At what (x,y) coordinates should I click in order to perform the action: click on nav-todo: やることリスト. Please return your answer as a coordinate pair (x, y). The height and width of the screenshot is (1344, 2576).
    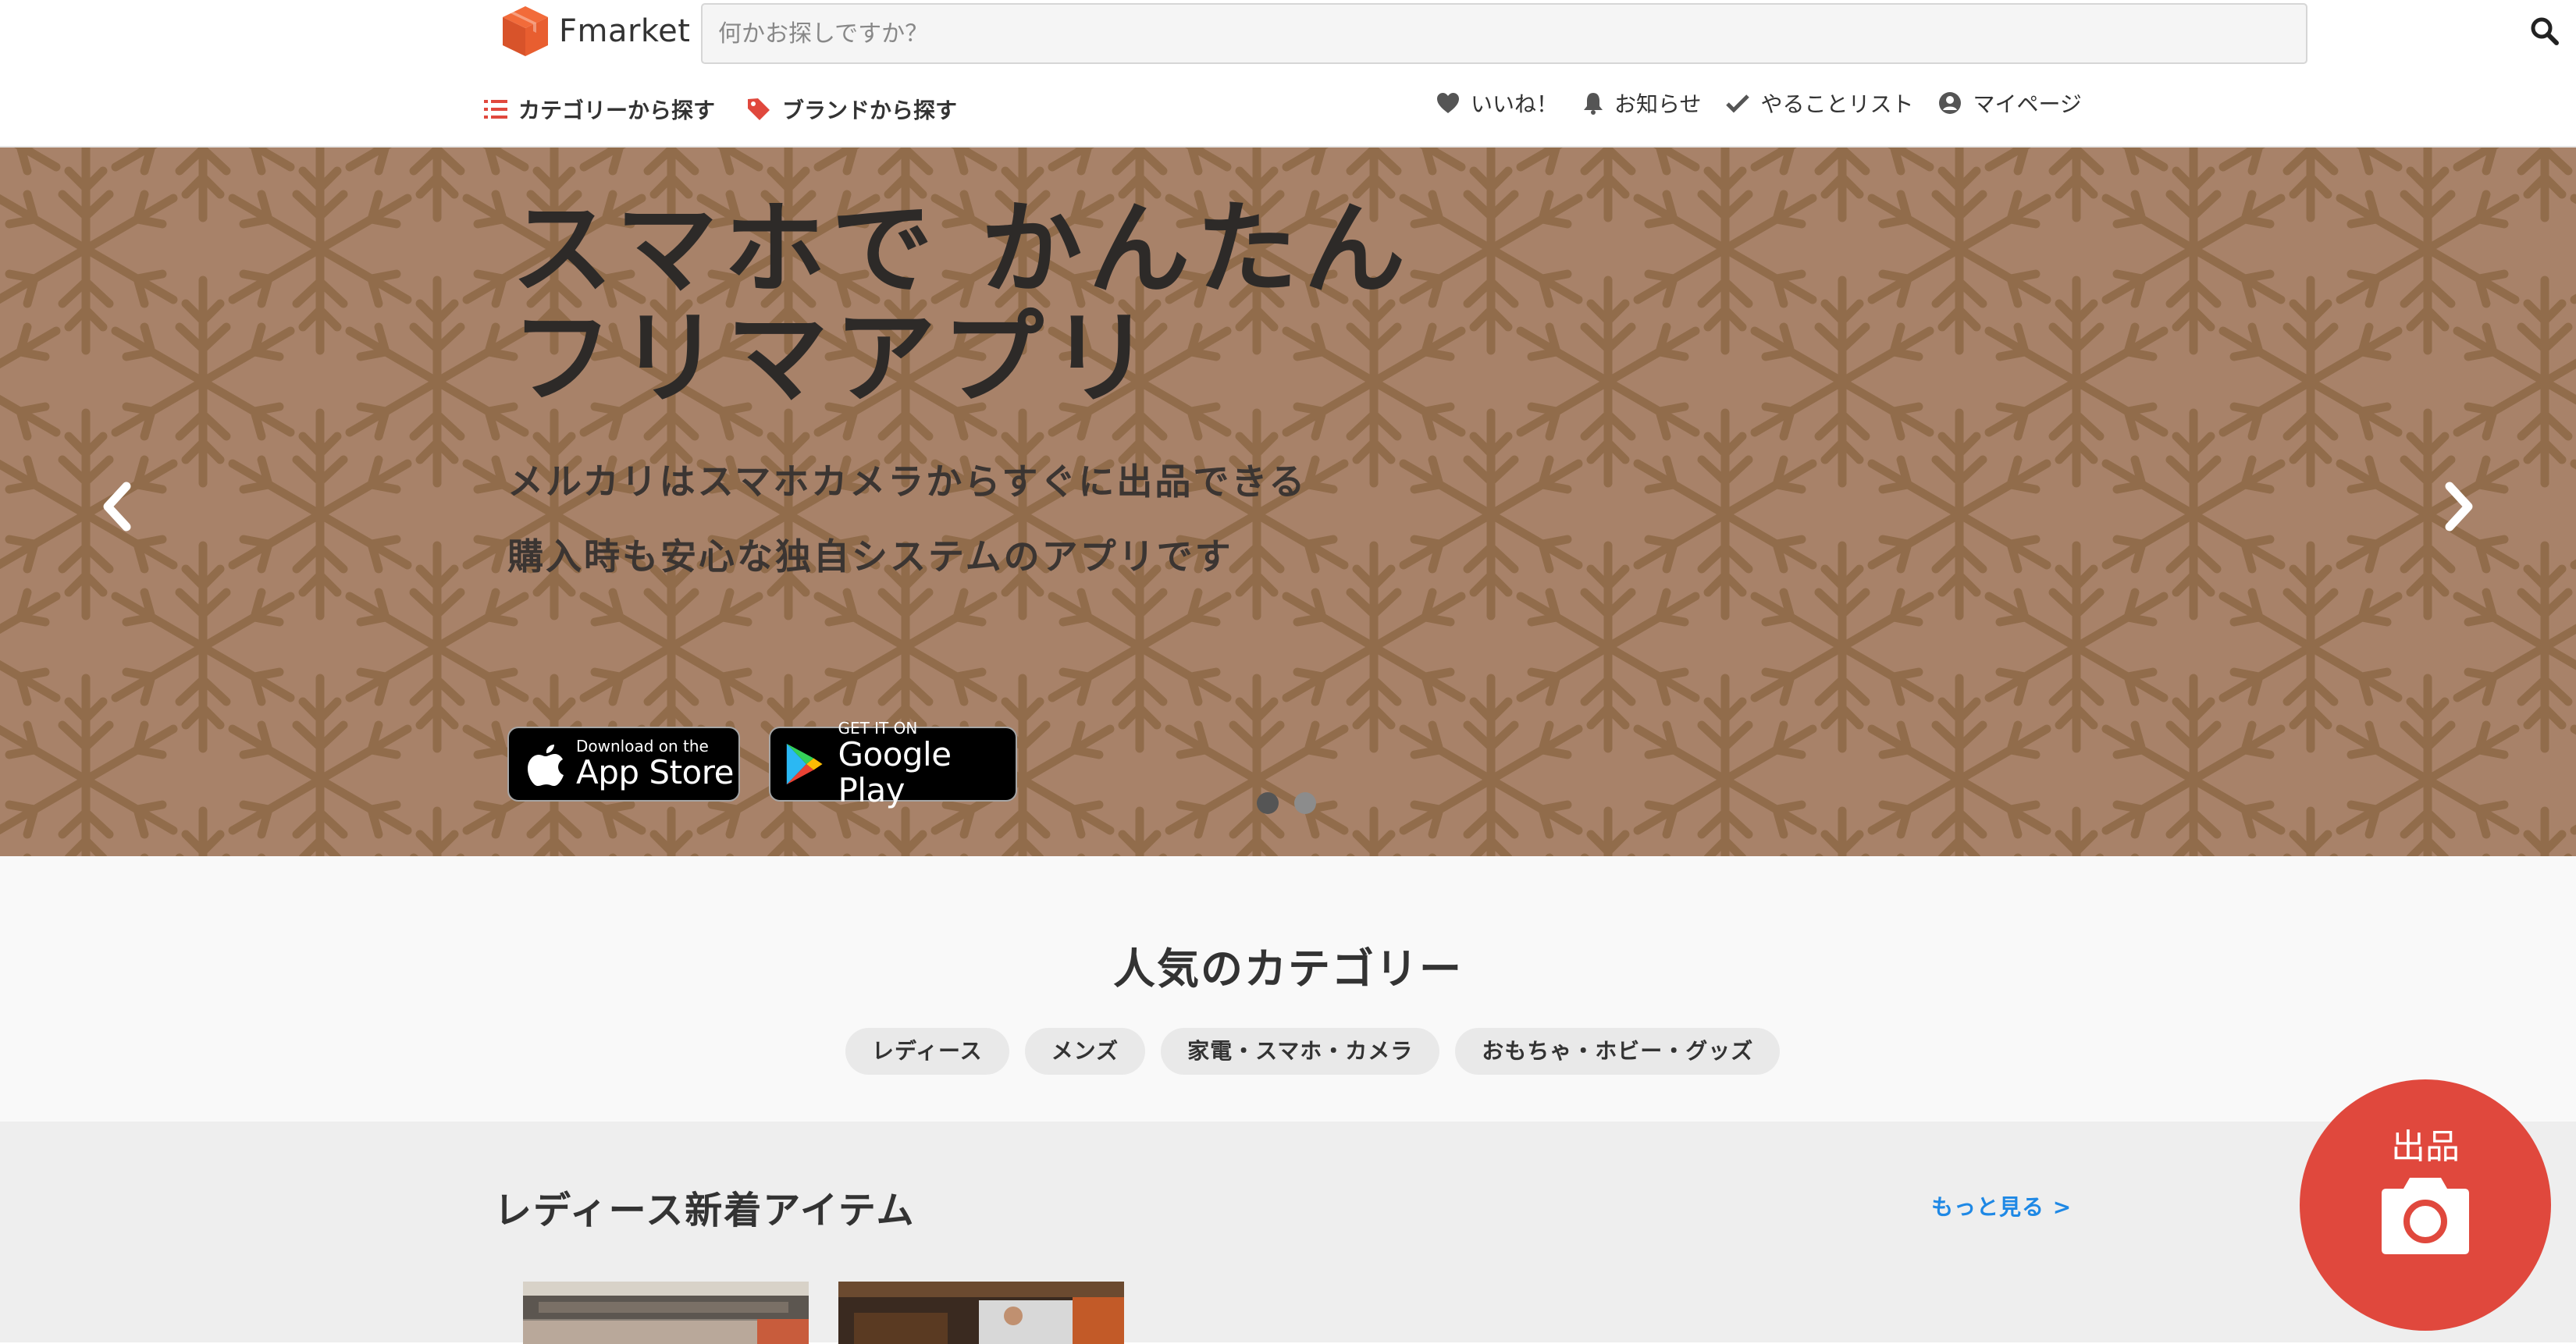
    Looking at the image, I should click on (1819, 103).